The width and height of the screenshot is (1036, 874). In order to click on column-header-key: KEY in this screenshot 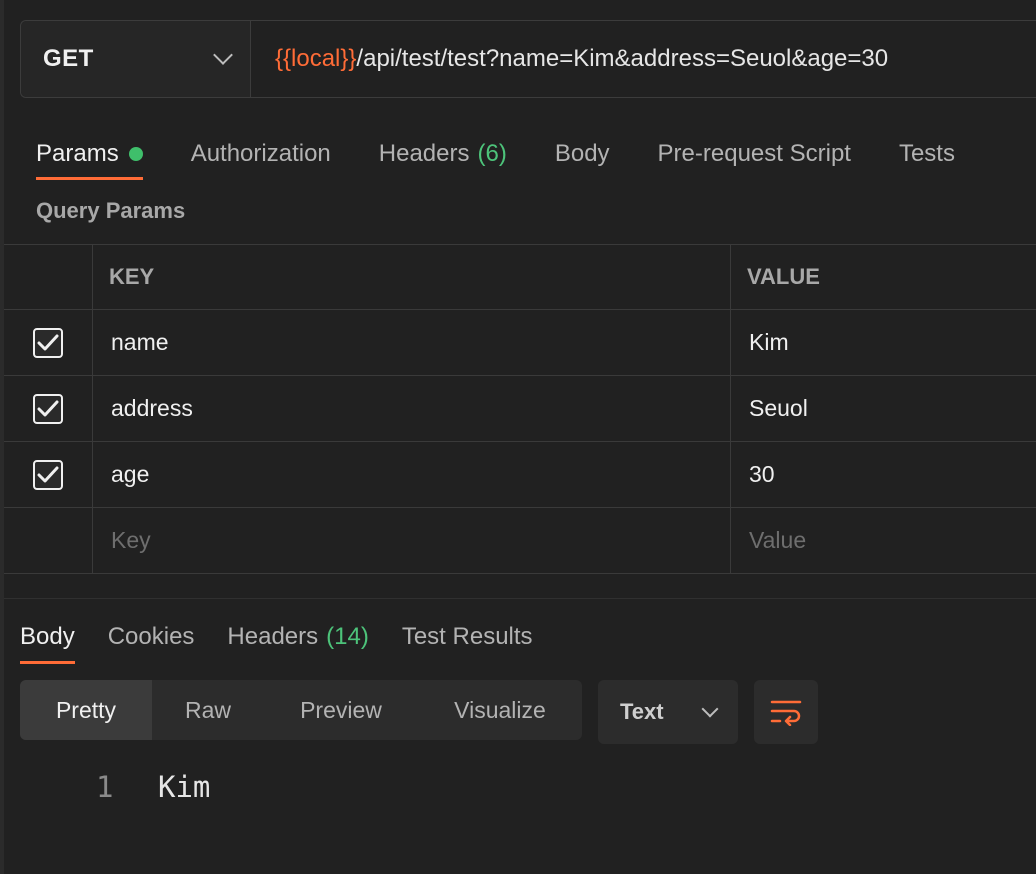, I will do `click(412, 277)`.